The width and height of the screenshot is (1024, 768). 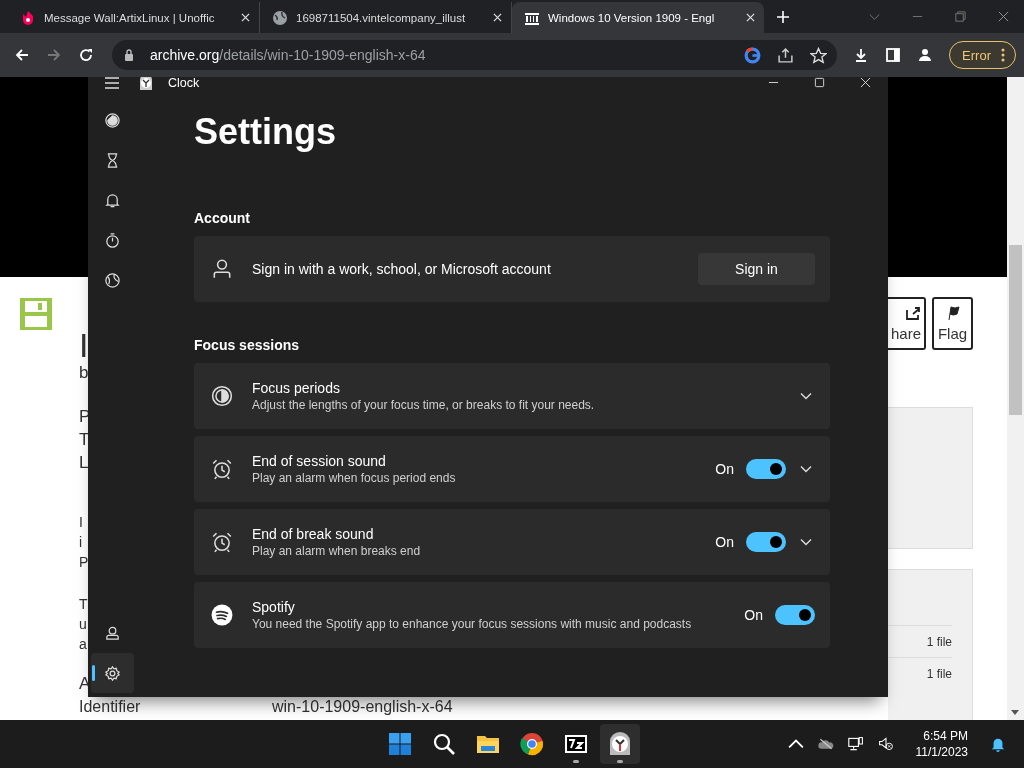 What do you see at coordinates (81, 522) in the screenshot?
I see `description-text: I` at bounding box center [81, 522].